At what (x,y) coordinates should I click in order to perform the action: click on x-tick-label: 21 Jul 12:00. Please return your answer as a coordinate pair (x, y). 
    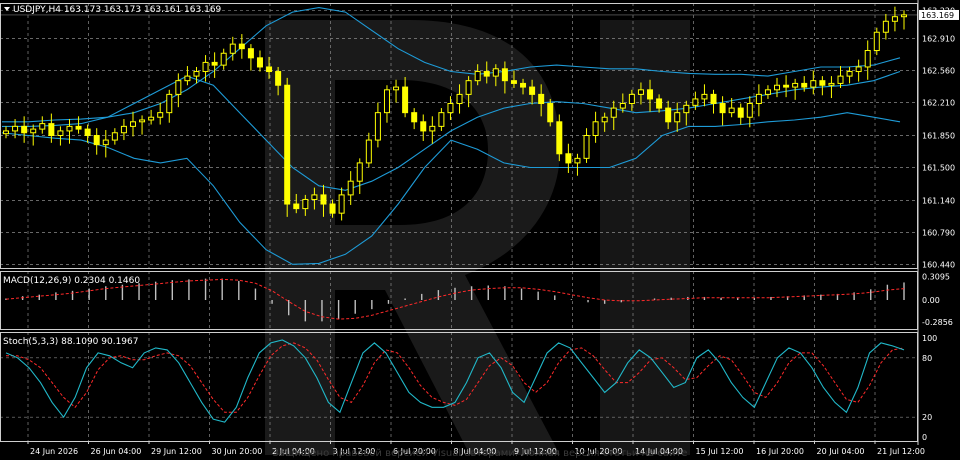
    Looking at the image, I should click on (901, 451).